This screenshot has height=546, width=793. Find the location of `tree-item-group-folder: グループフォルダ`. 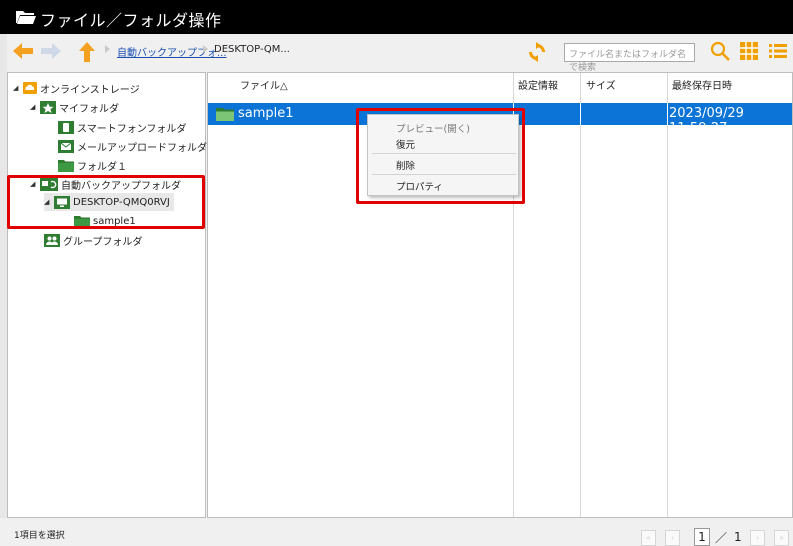

tree-item-group-folder: グループフォルダ is located at coordinates (93, 240).